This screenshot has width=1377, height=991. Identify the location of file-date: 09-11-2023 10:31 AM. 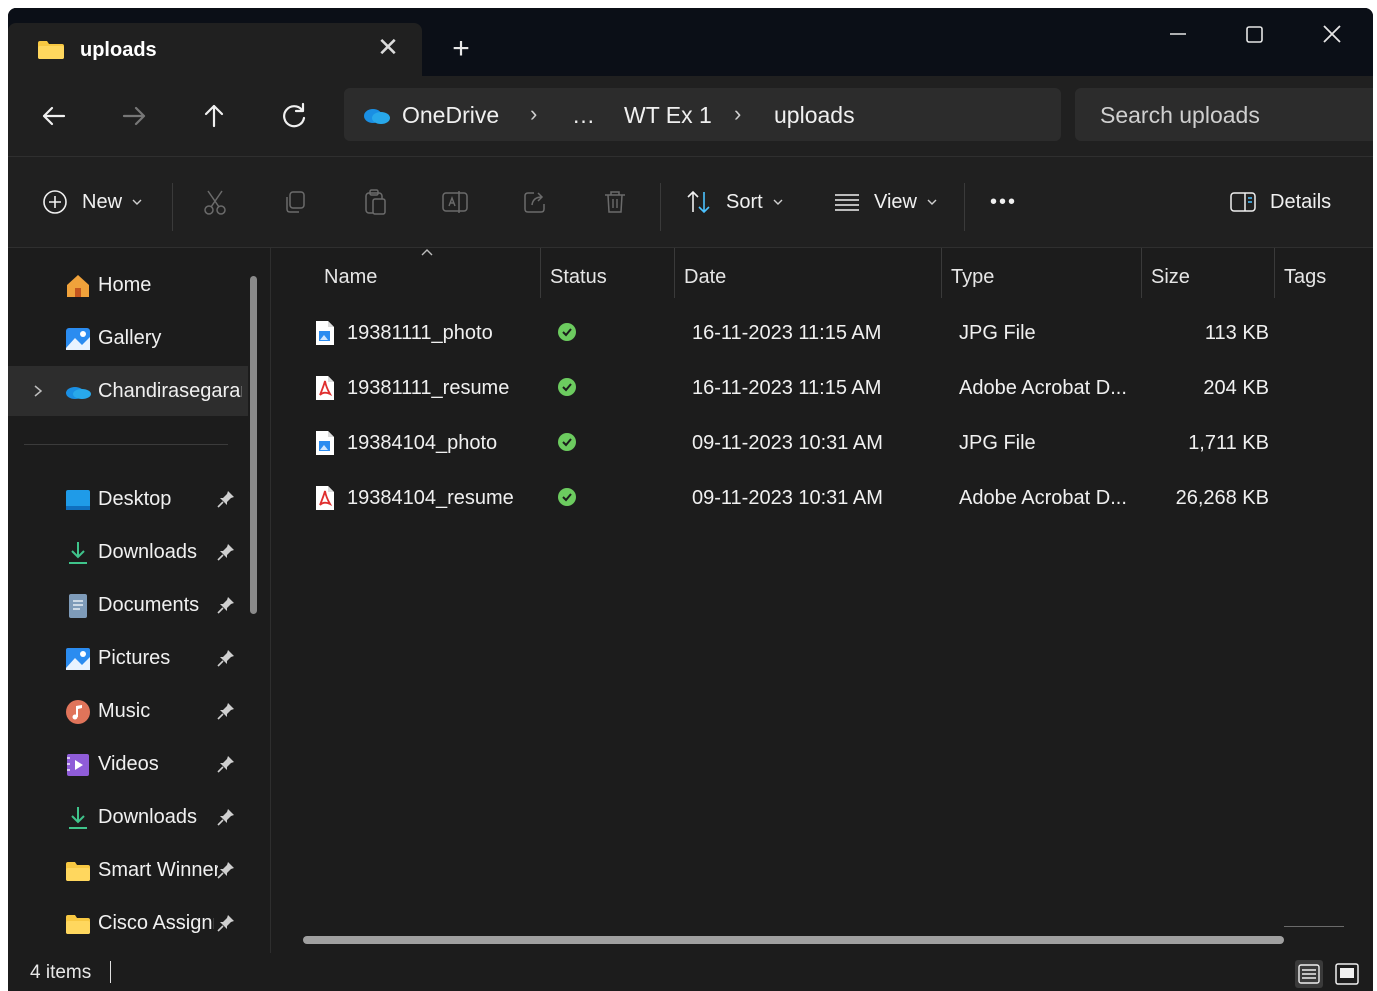
(787, 443).